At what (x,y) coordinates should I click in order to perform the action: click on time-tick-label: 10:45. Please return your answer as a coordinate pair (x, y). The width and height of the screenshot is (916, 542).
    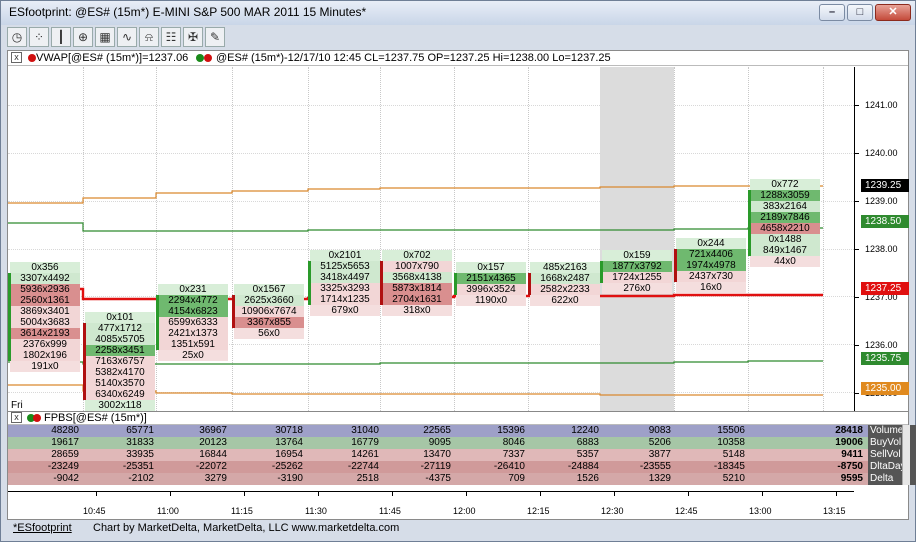
    Looking at the image, I should click on (94, 511).